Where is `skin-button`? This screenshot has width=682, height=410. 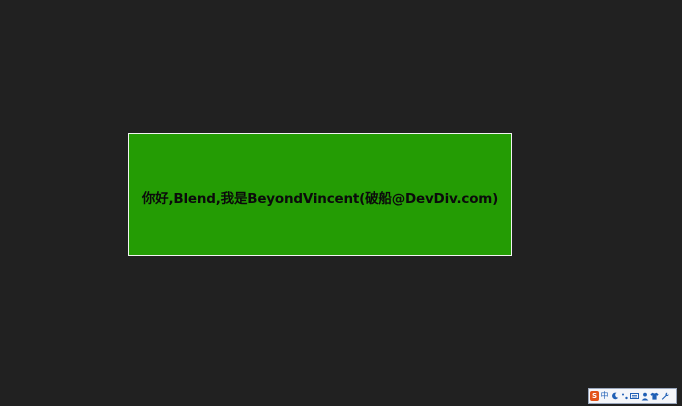 skin-button is located at coordinates (654, 396).